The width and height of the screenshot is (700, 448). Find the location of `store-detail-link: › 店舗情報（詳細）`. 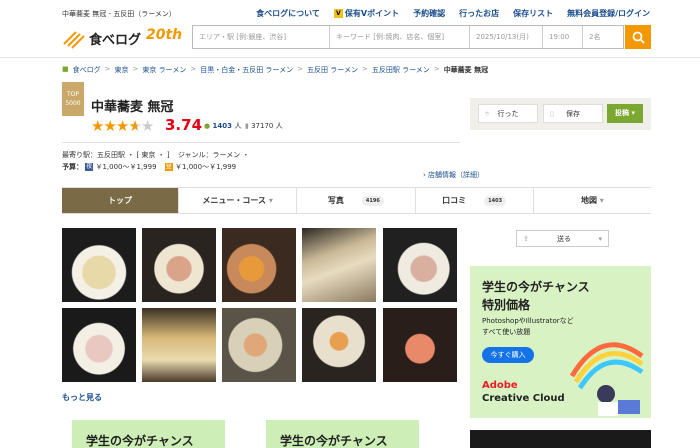

store-detail-link: › 店舗情報（詳細） is located at coordinates (453, 175).